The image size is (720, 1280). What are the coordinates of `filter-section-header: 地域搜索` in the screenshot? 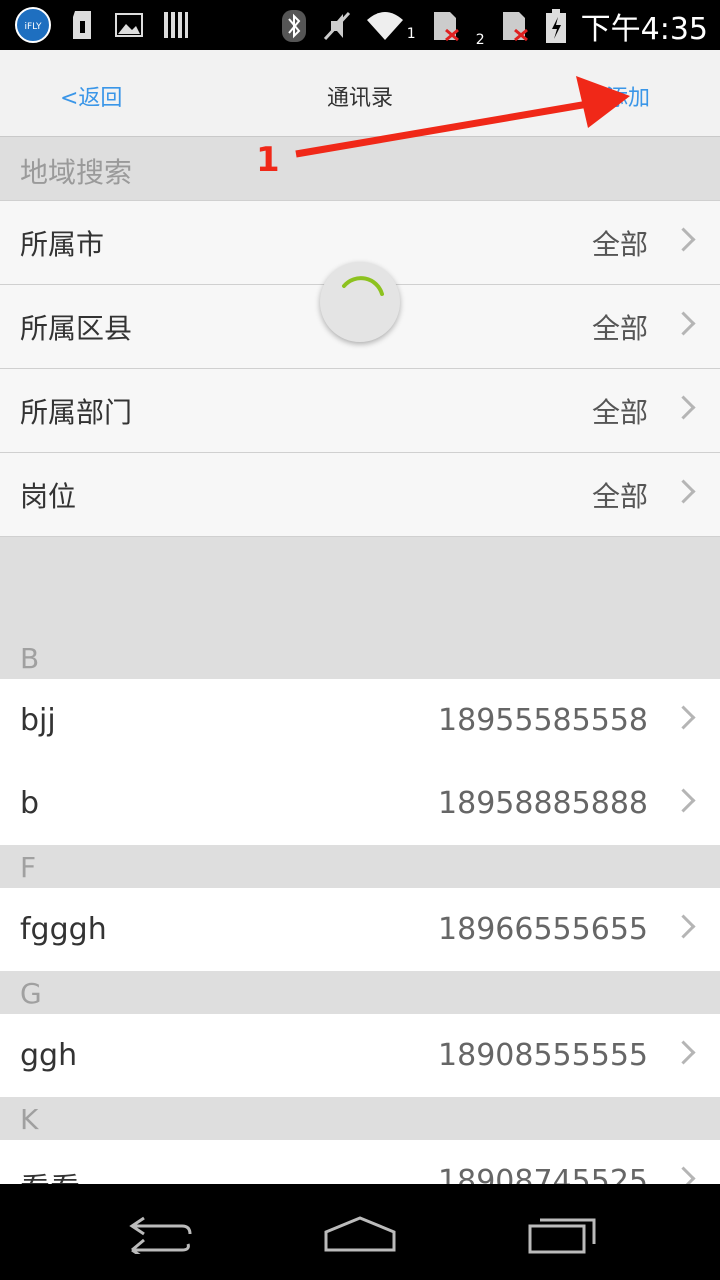 It's located at (360, 168).